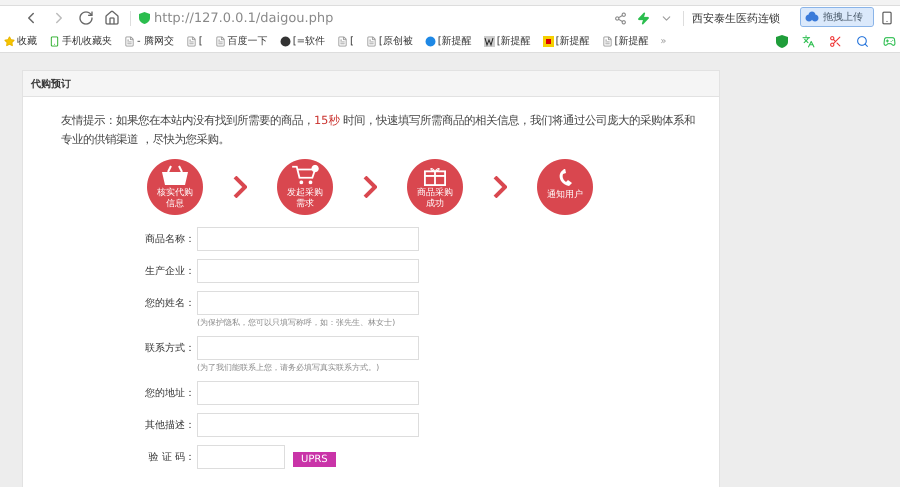 This screenshot has width=900, height=487. I want to click on globe-icon, so click(430, 41).